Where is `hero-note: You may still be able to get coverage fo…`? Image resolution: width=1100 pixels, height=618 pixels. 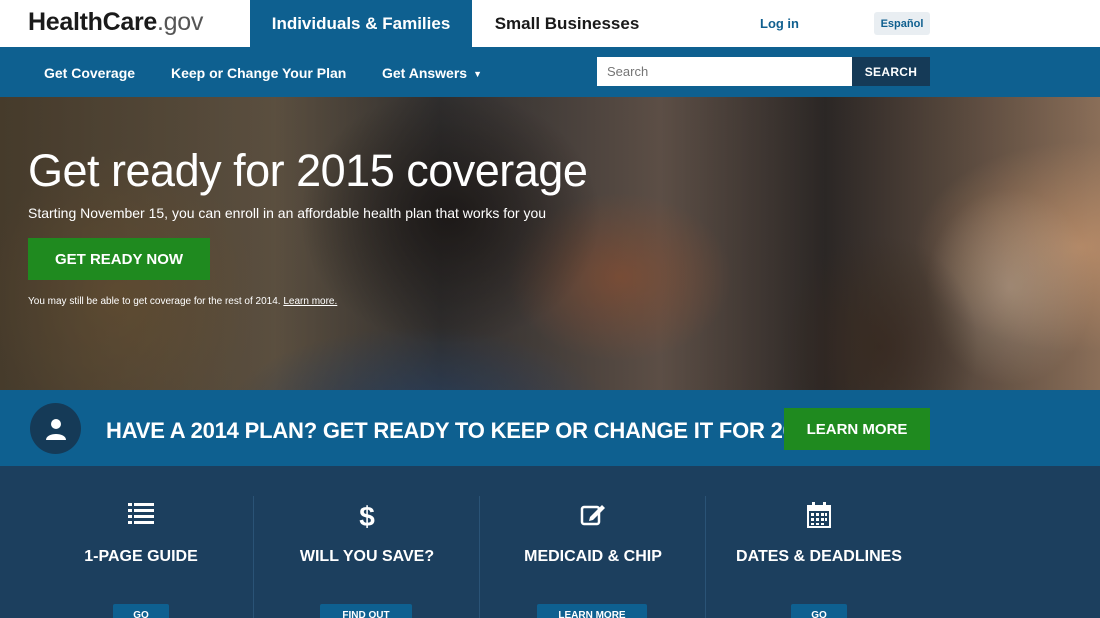
hero-note: You may still be able to get coverage fo… is located at coordinates (182, 301).